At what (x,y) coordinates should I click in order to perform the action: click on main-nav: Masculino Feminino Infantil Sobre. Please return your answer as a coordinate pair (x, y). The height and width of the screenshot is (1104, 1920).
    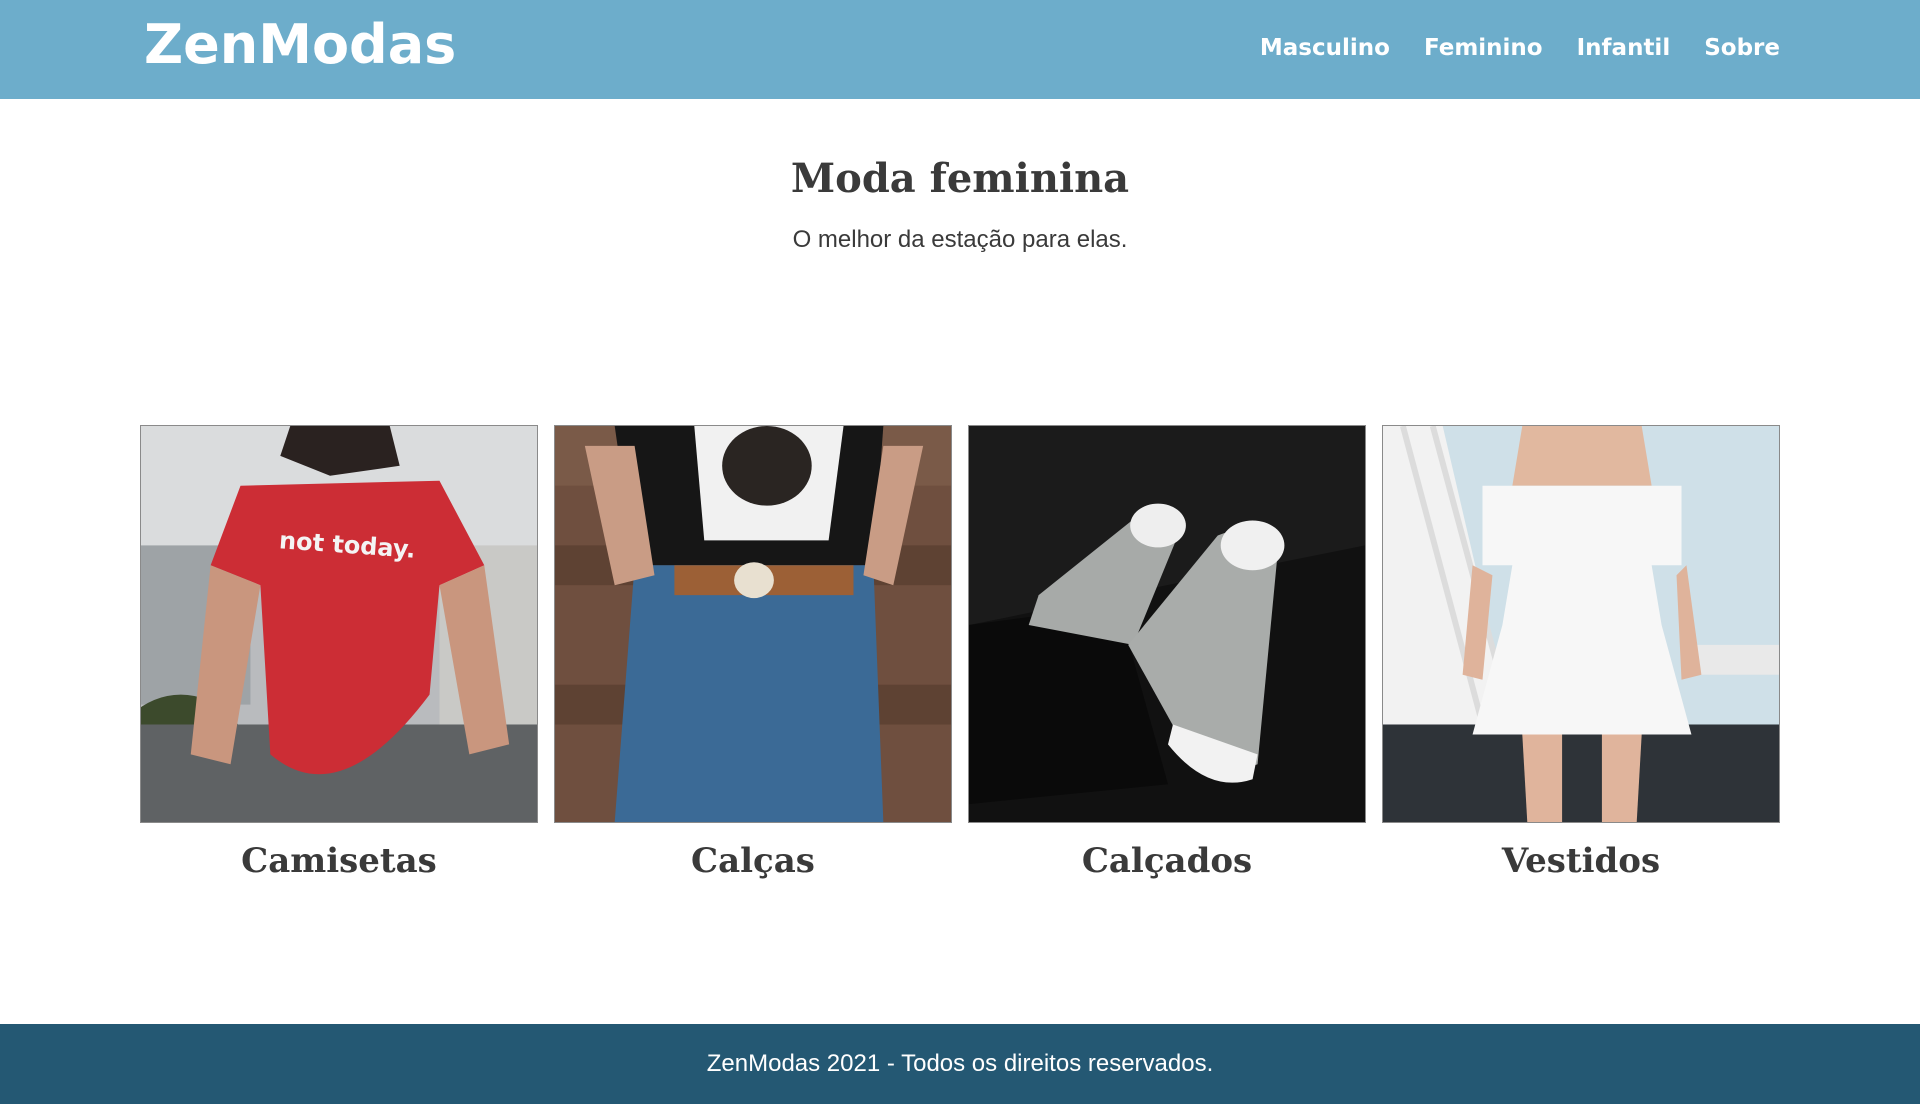
    Looking at the image, I should click on (1520, 48).